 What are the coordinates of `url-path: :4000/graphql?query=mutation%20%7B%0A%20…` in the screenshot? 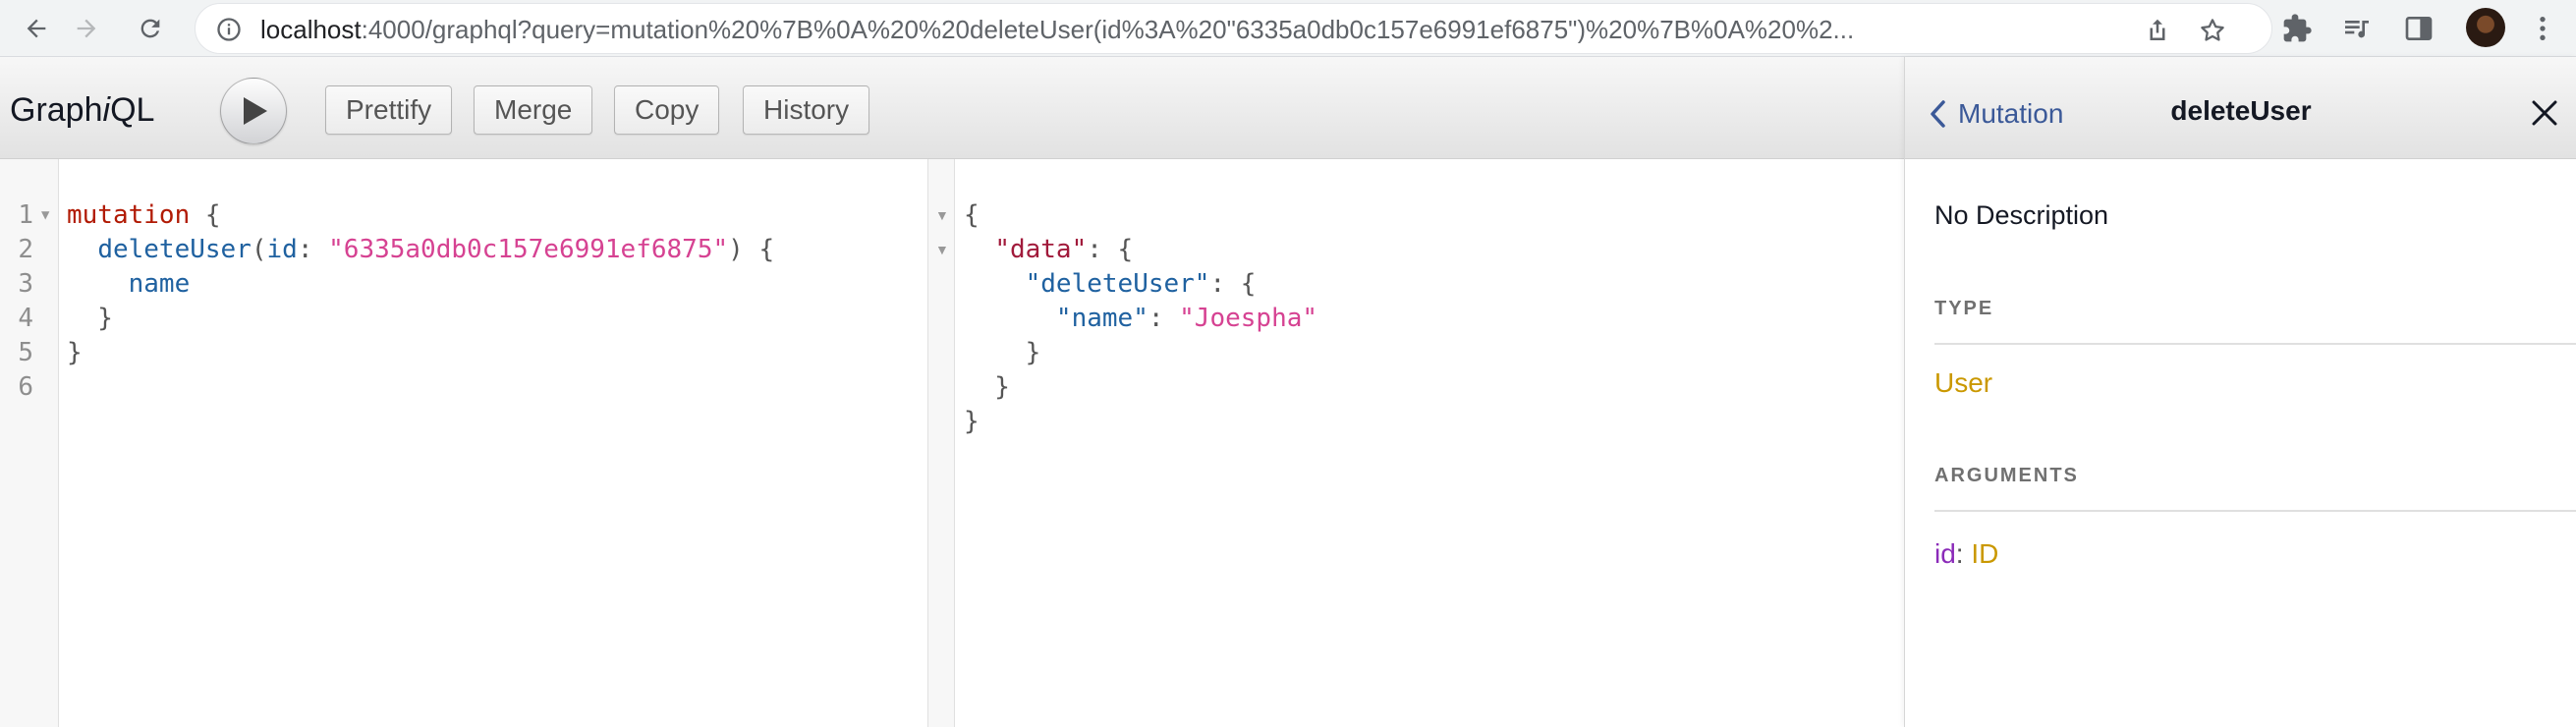 It's located at (1108, 29).